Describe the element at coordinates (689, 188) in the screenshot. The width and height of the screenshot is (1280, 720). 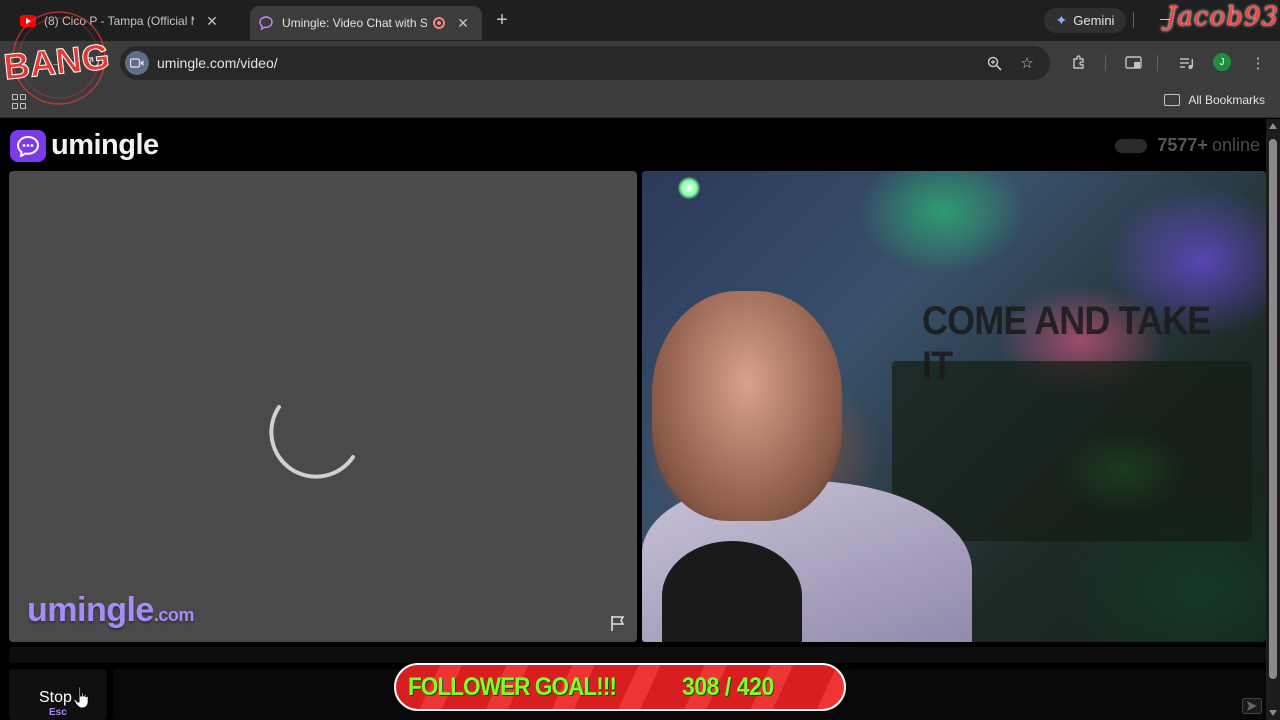
I see `light-glare` at that location.